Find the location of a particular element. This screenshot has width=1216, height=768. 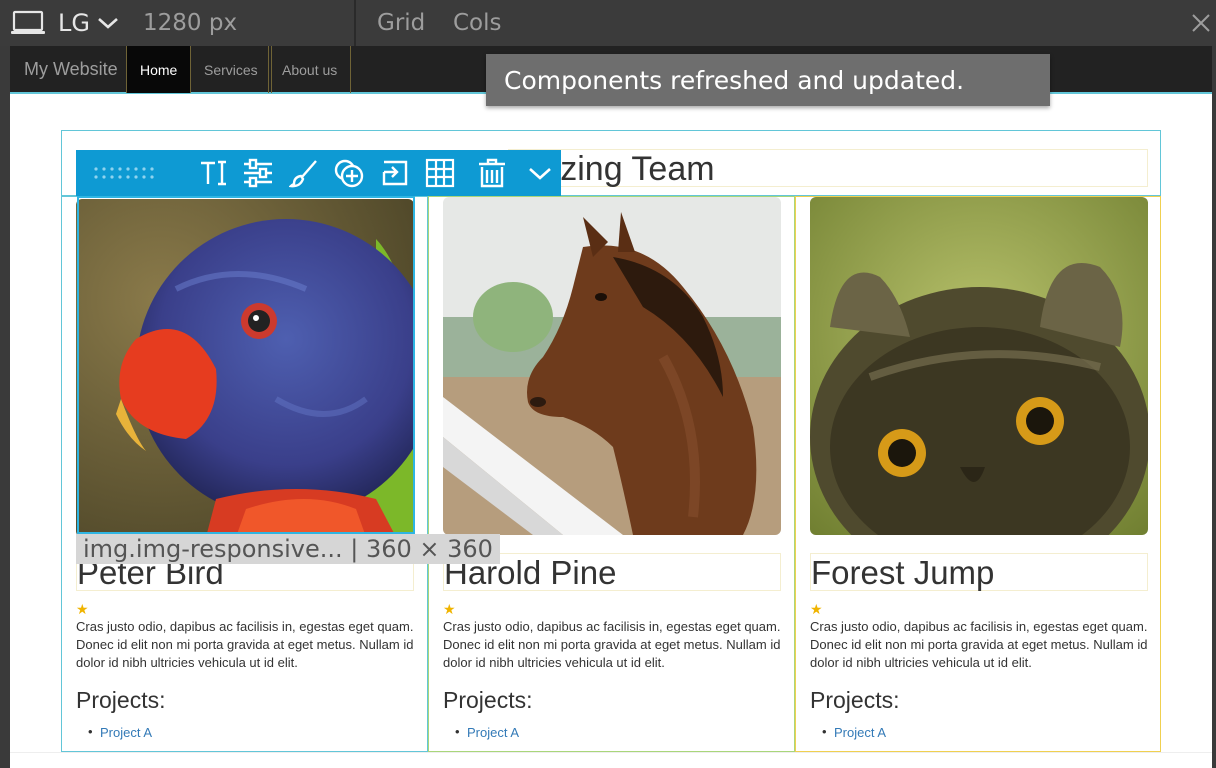

page-divider is located at coordinates (611, 752).